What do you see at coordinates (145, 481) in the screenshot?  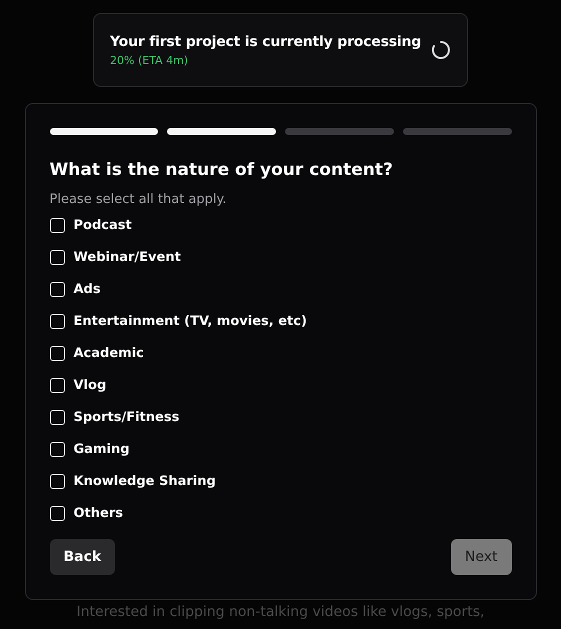 I see `option-label: Knowledge Sharing` at bounding box center [145, 481].